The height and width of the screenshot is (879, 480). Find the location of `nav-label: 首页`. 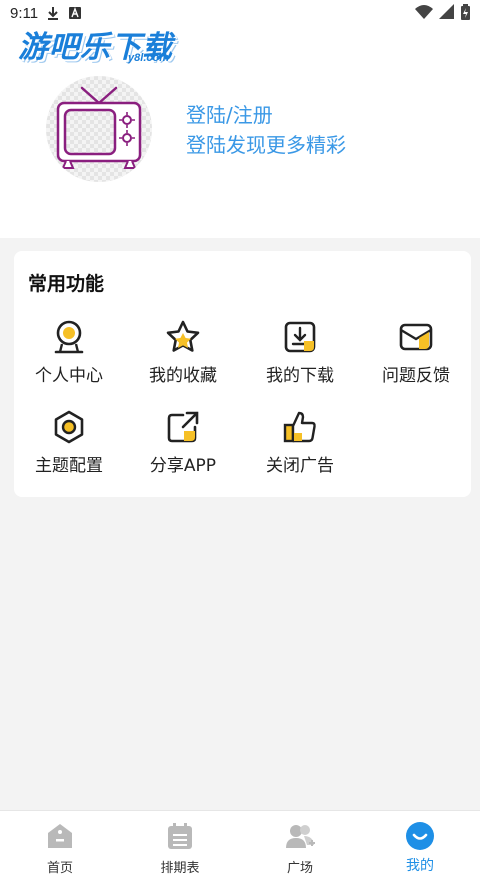

nav-label: 首页 is located at coordinates (59, 868).